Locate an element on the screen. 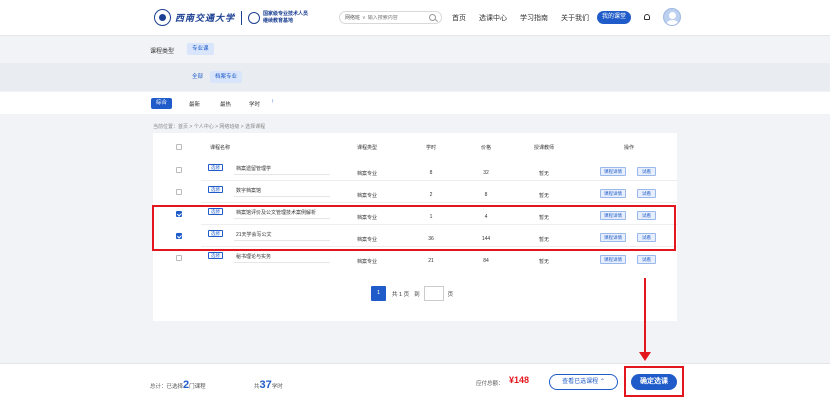 This screenshot has width=830, height=397. course-price: 32 is located at coordinates (486, 173).